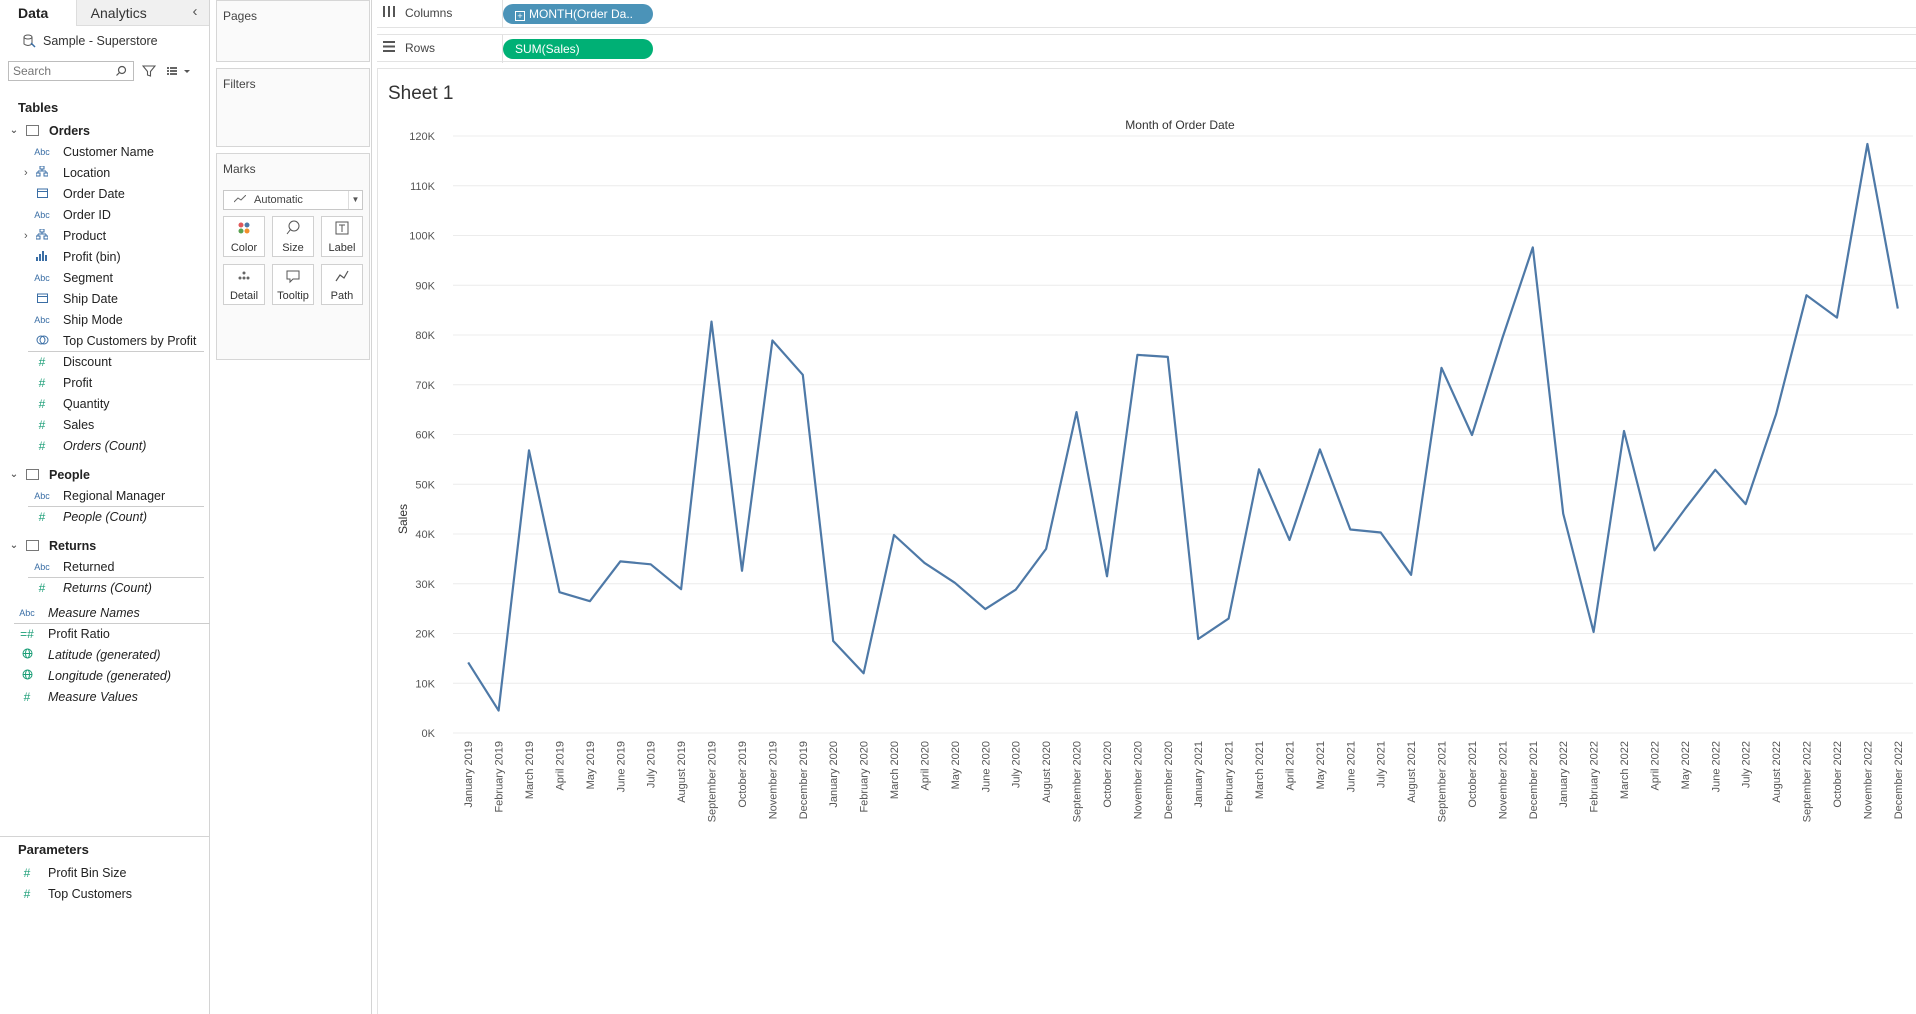 The width and height of the screenshot is (1916, 1014). What do you see at coordinates (104, 654) in the screenshot?
I see `field-latitude: Latitude (generated)` at bounding box center [104, 654].